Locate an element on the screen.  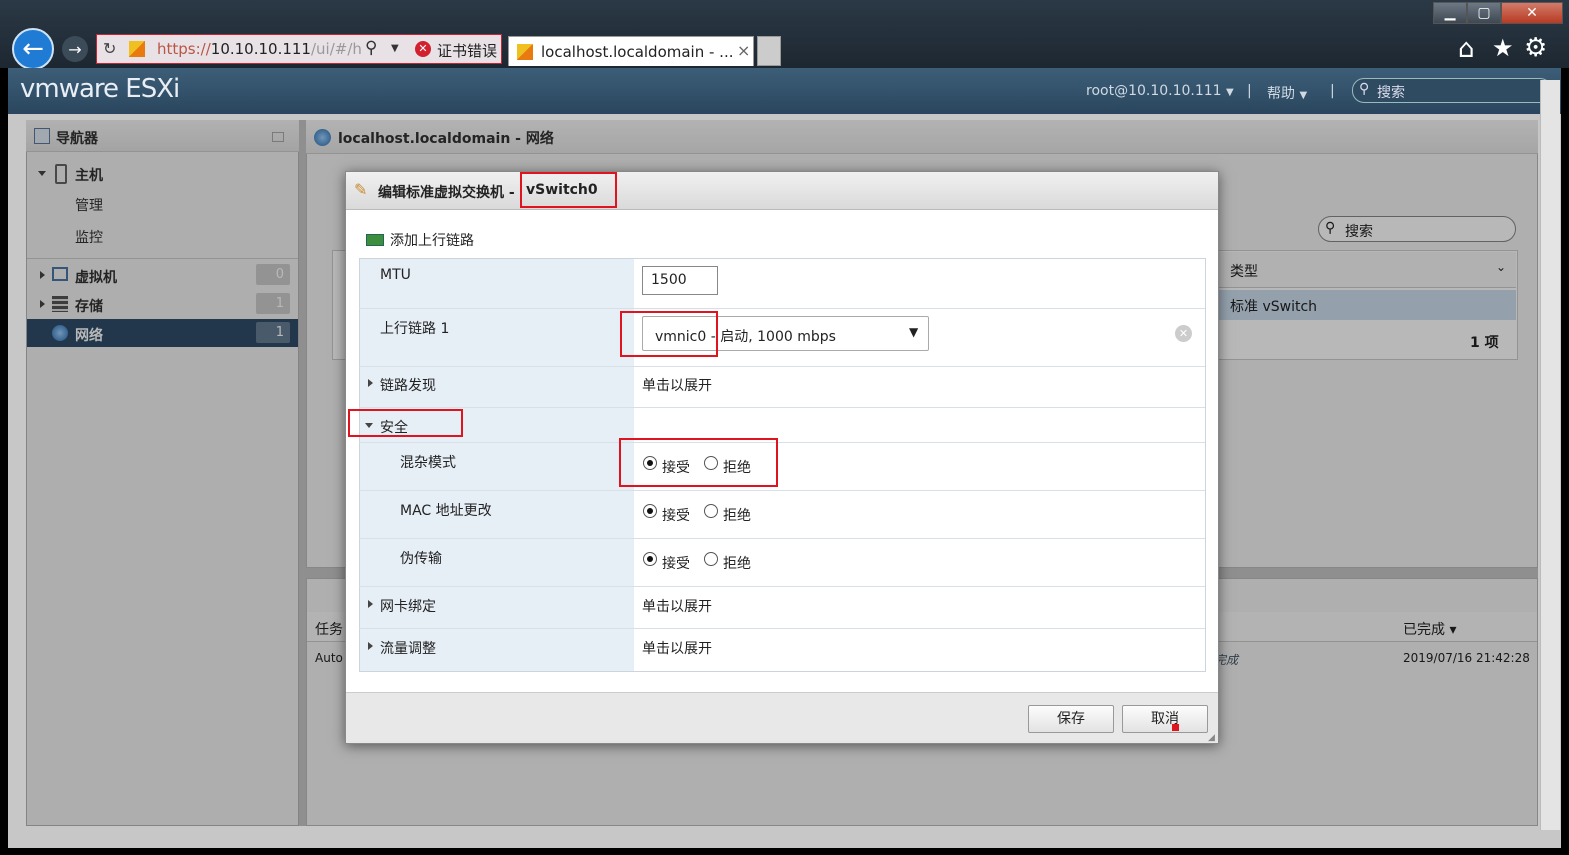
back-button: ← is located at coordinates (33, 49).